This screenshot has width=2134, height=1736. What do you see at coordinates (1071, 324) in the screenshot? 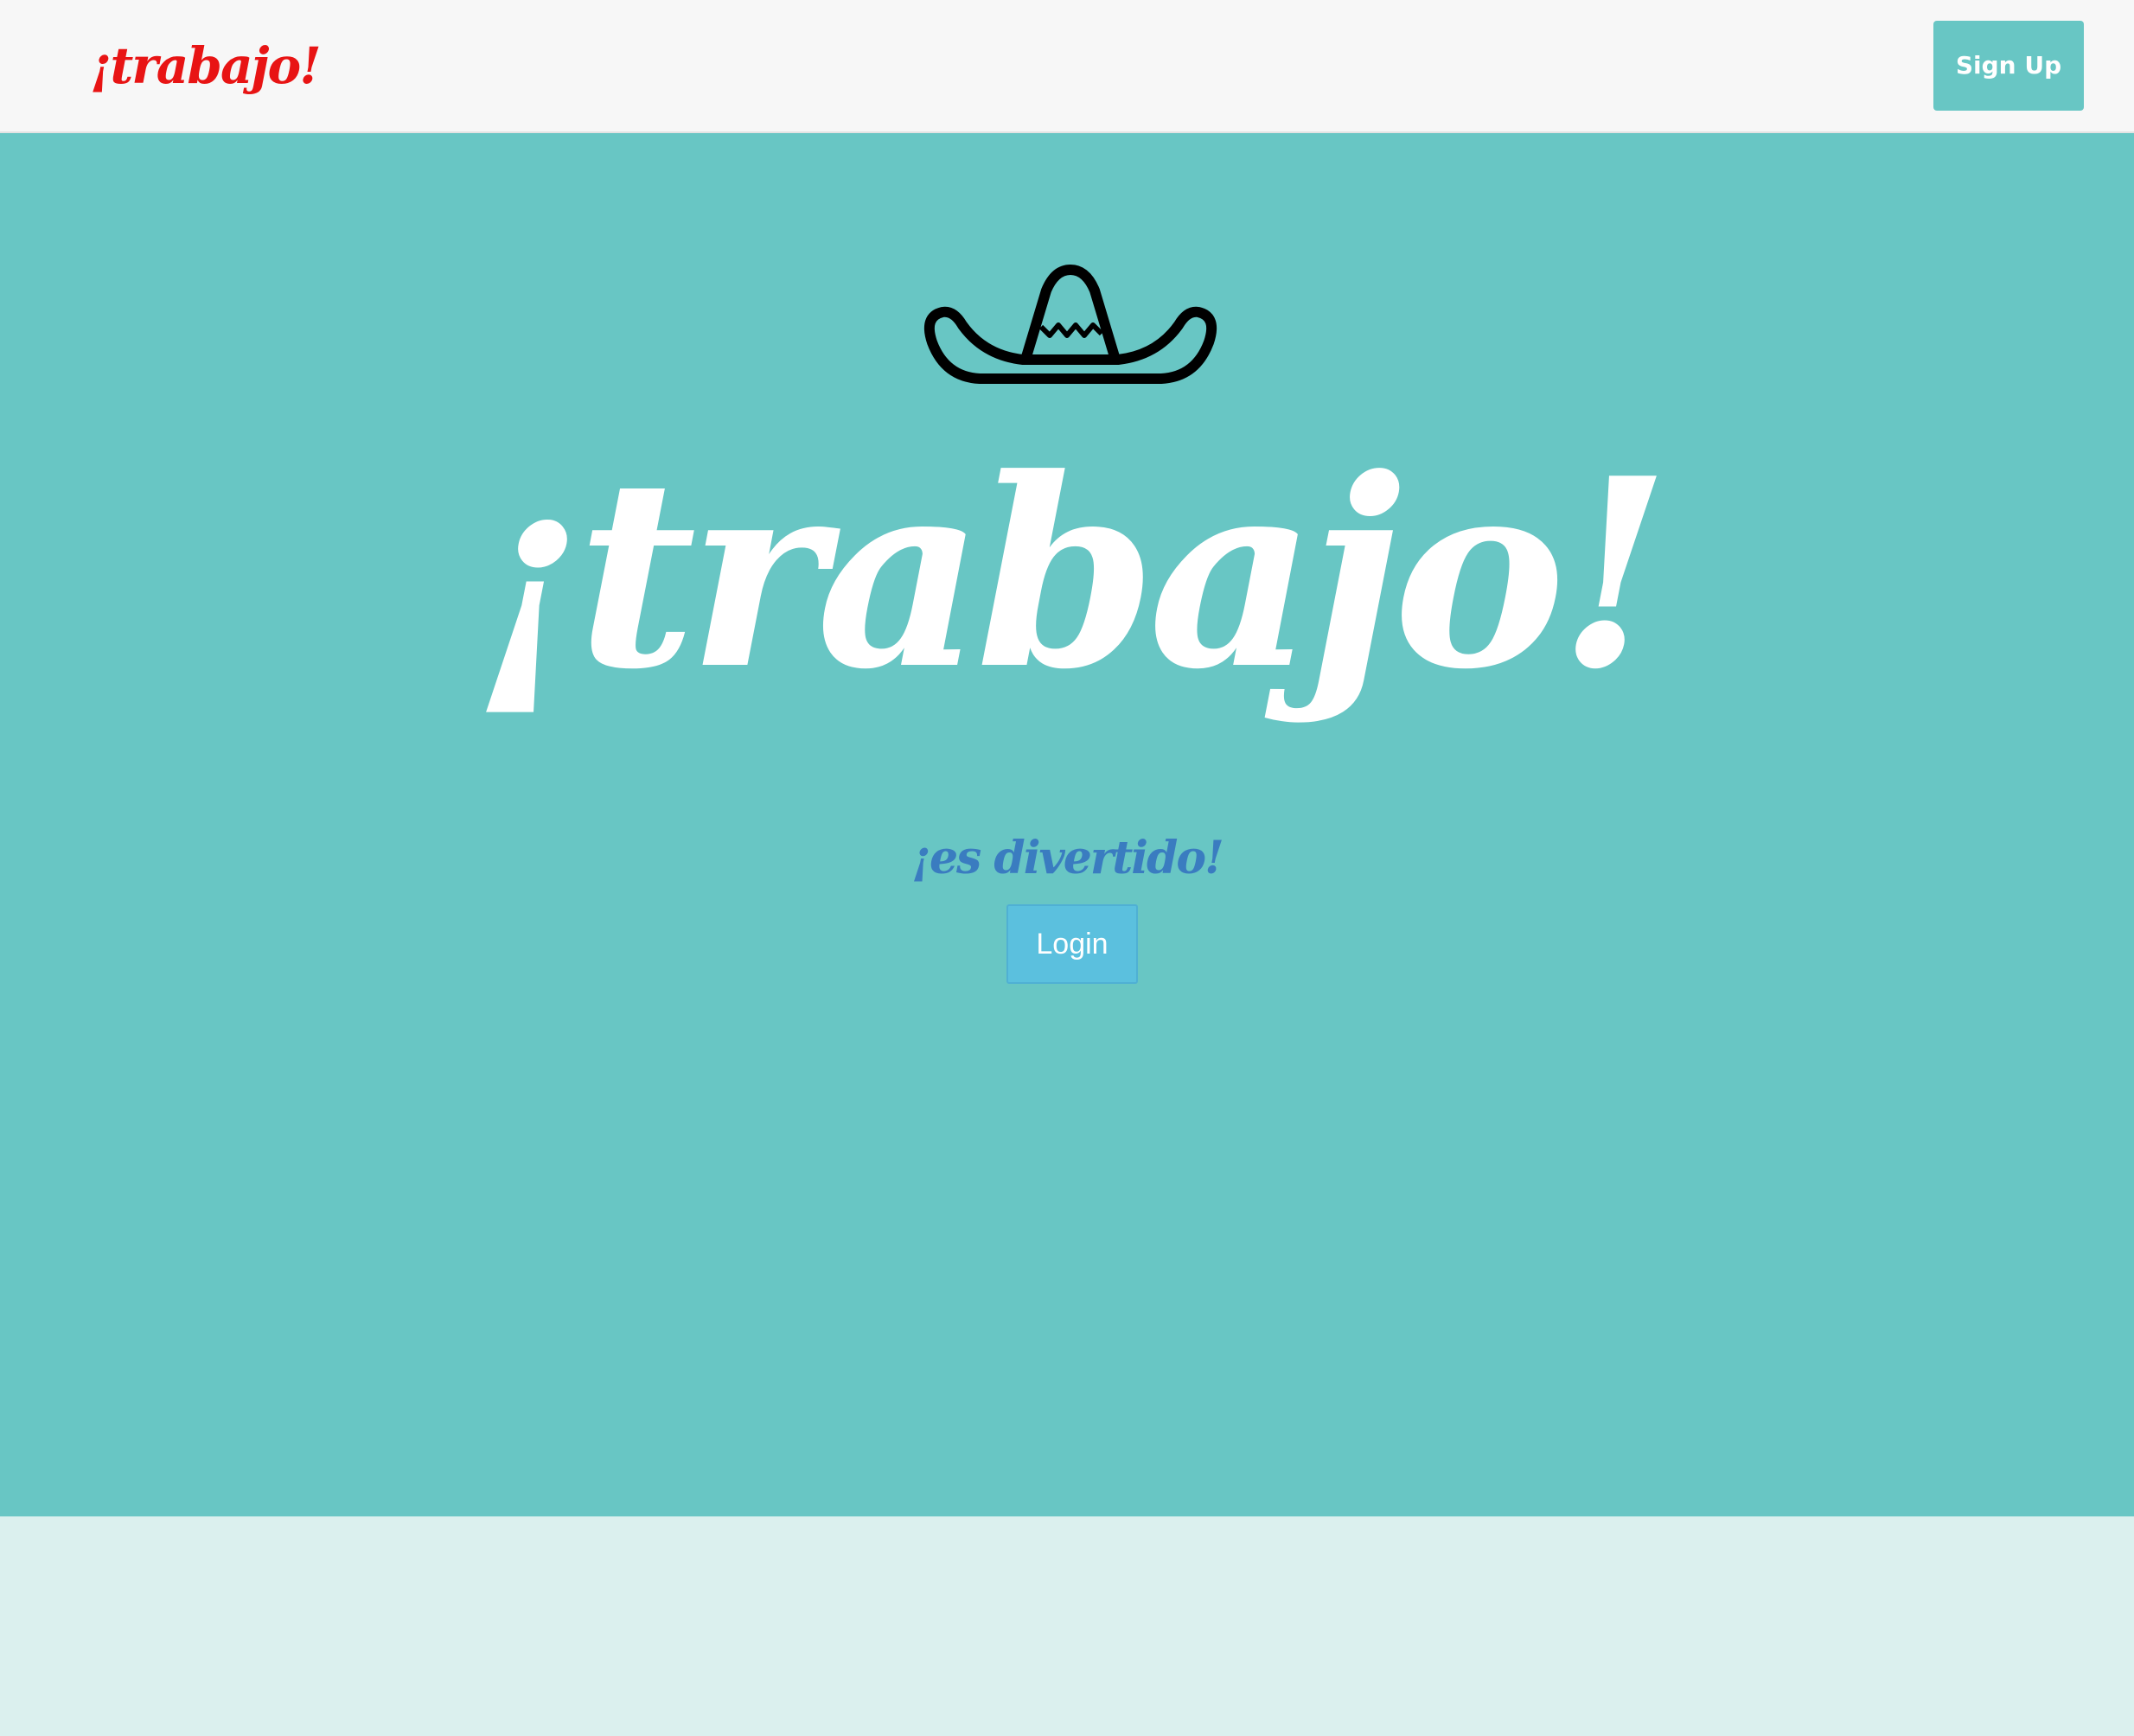
I see `sombrero-icon` at bounding box center [1071, 324].